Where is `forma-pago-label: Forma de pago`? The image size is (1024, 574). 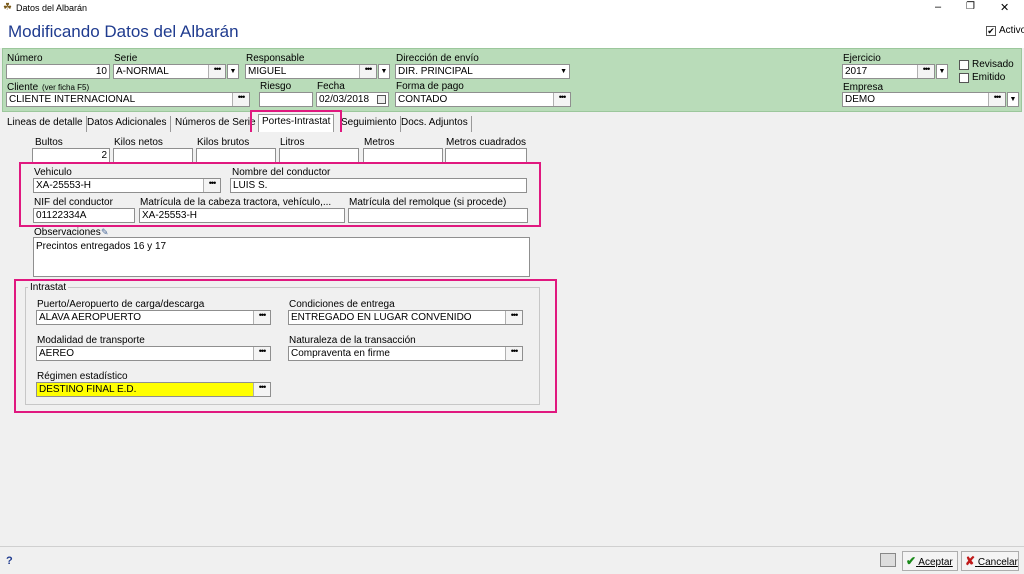
forma-pago-label: Forma de pago is located at coordinates (430, 86).